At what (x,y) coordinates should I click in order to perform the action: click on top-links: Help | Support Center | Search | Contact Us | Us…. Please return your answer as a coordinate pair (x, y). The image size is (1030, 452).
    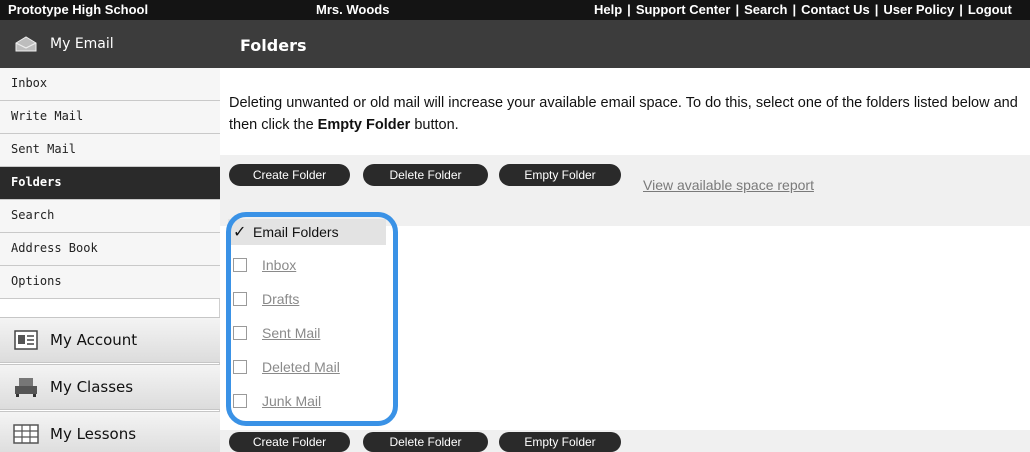
    Looking at the image, I should click on (803, 9).